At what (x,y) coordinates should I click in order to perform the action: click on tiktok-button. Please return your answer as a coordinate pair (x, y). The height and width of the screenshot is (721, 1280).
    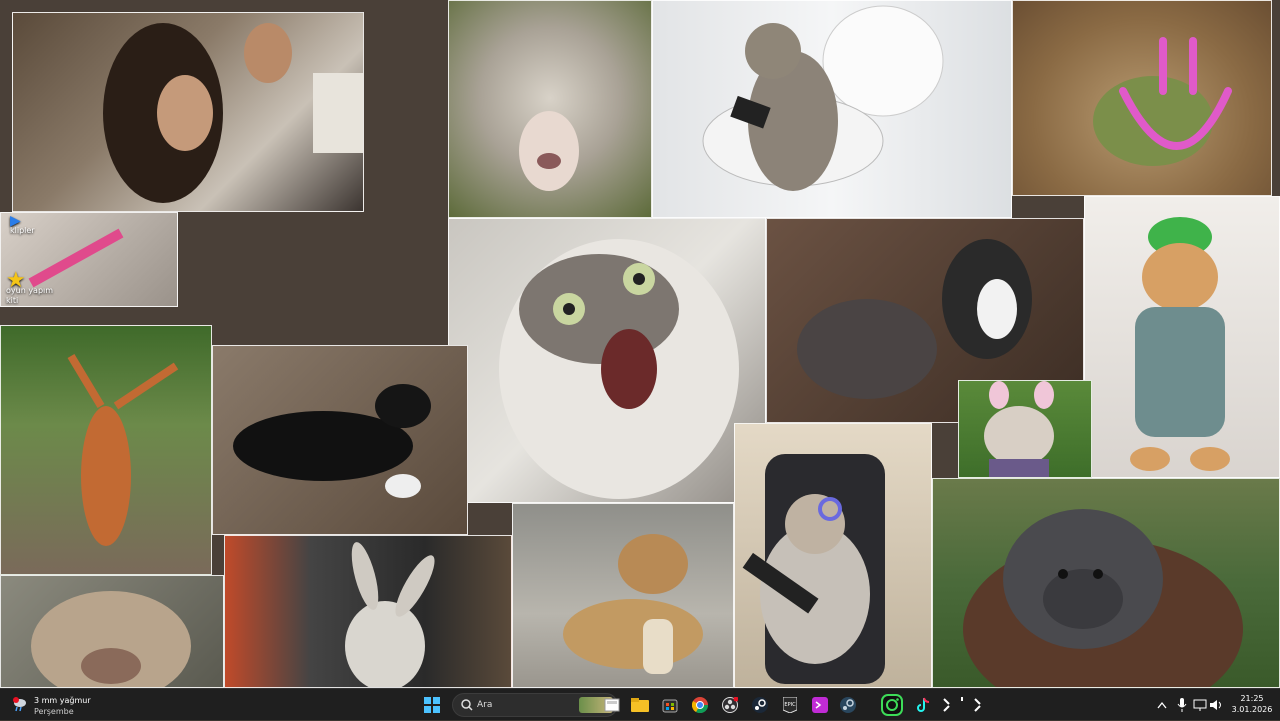
    Looking at the image, I should click on (924, 705).